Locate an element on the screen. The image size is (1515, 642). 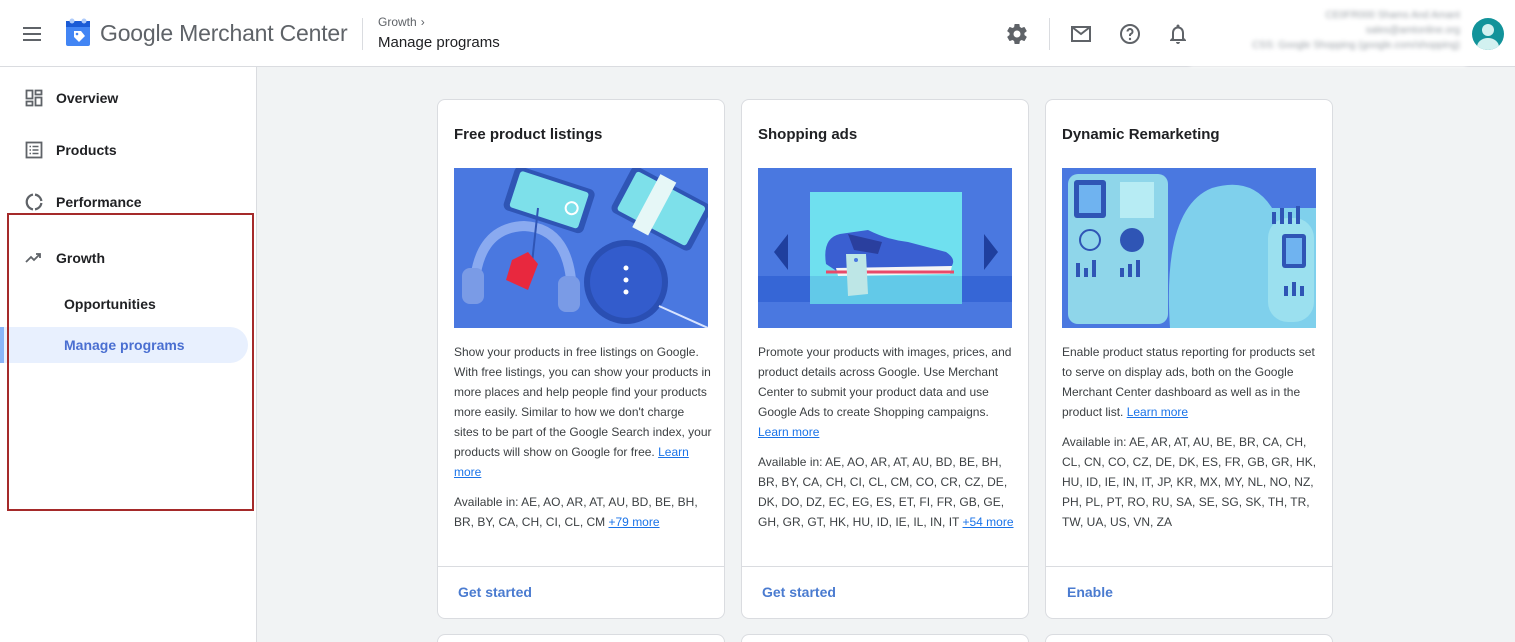
card-title: Free product listings is located at coordinates (528, 134).